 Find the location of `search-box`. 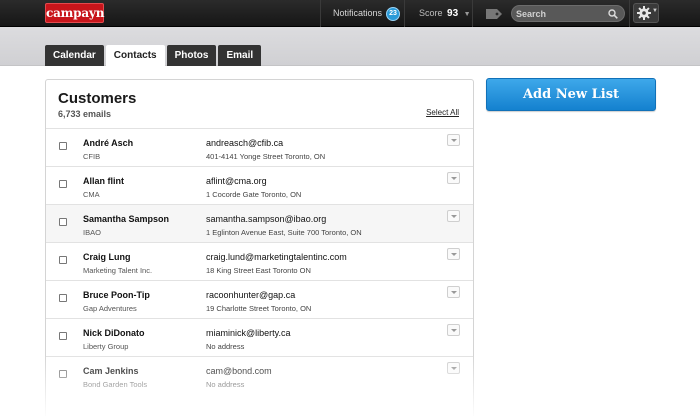

search-box is located at coordinates (568, 13).